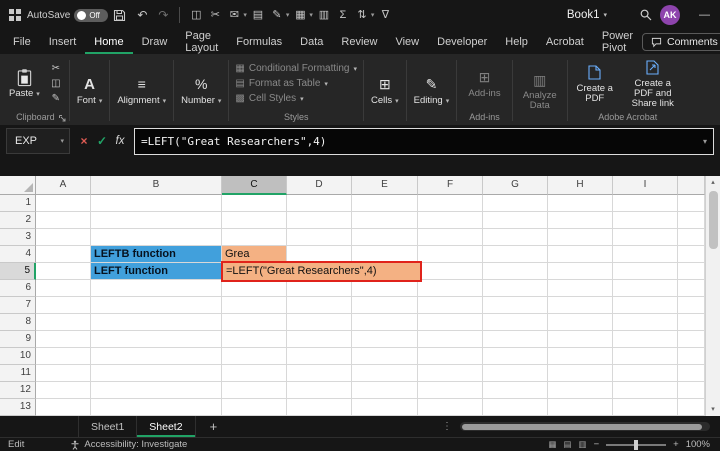  What do you see at coordinates (319, 185) in the screenshot?
I see `column-header-D: D` at bounding box center [319, 185].